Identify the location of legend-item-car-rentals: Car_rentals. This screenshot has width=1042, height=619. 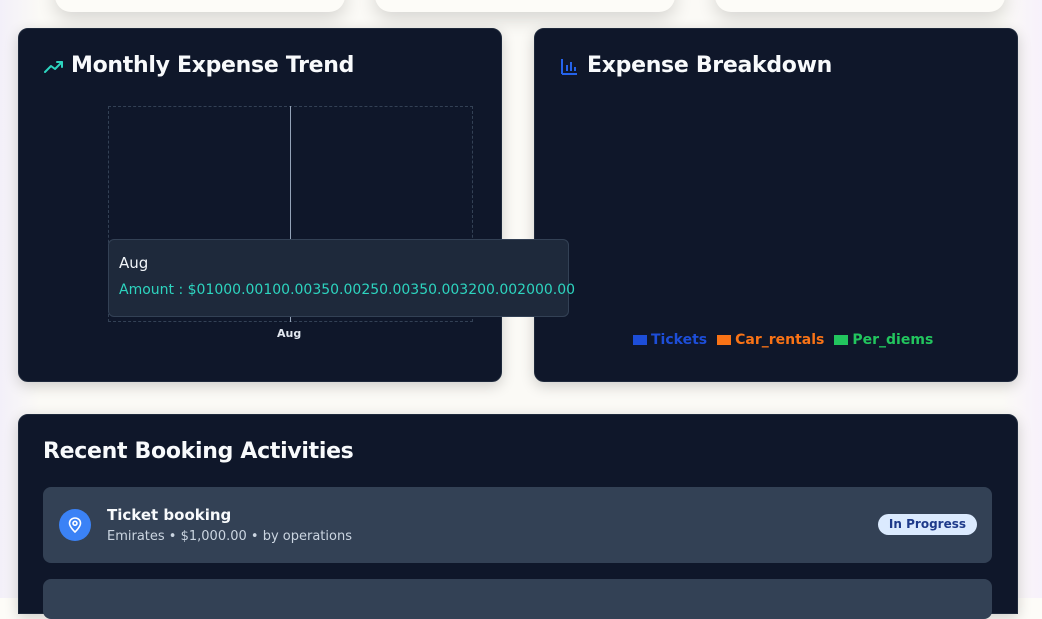
(770, 340).